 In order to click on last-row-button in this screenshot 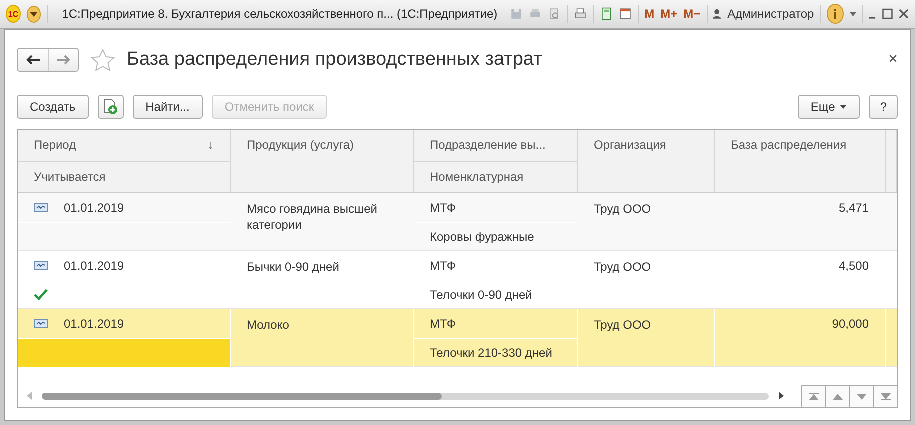, I will do `click(885, 396)`.